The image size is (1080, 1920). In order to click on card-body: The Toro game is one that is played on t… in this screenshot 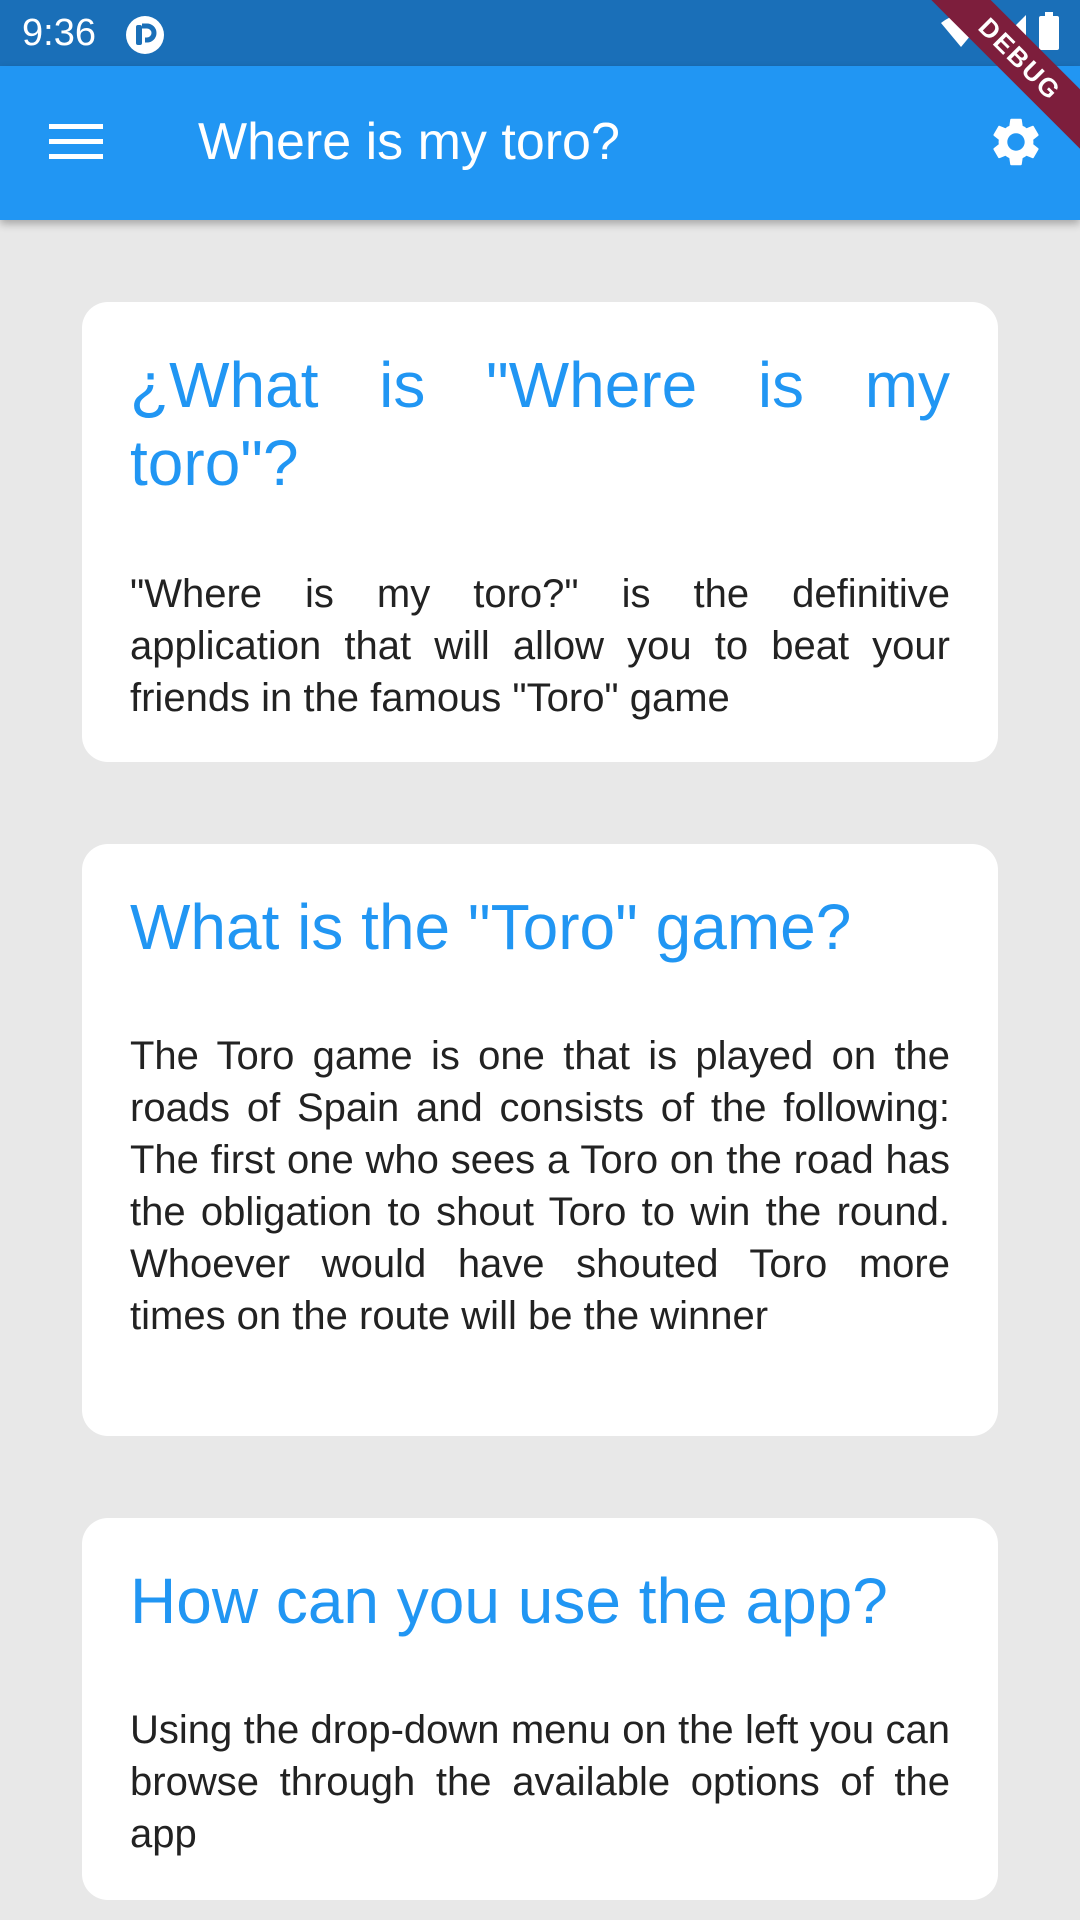, I will do `click(540, 1186)`.